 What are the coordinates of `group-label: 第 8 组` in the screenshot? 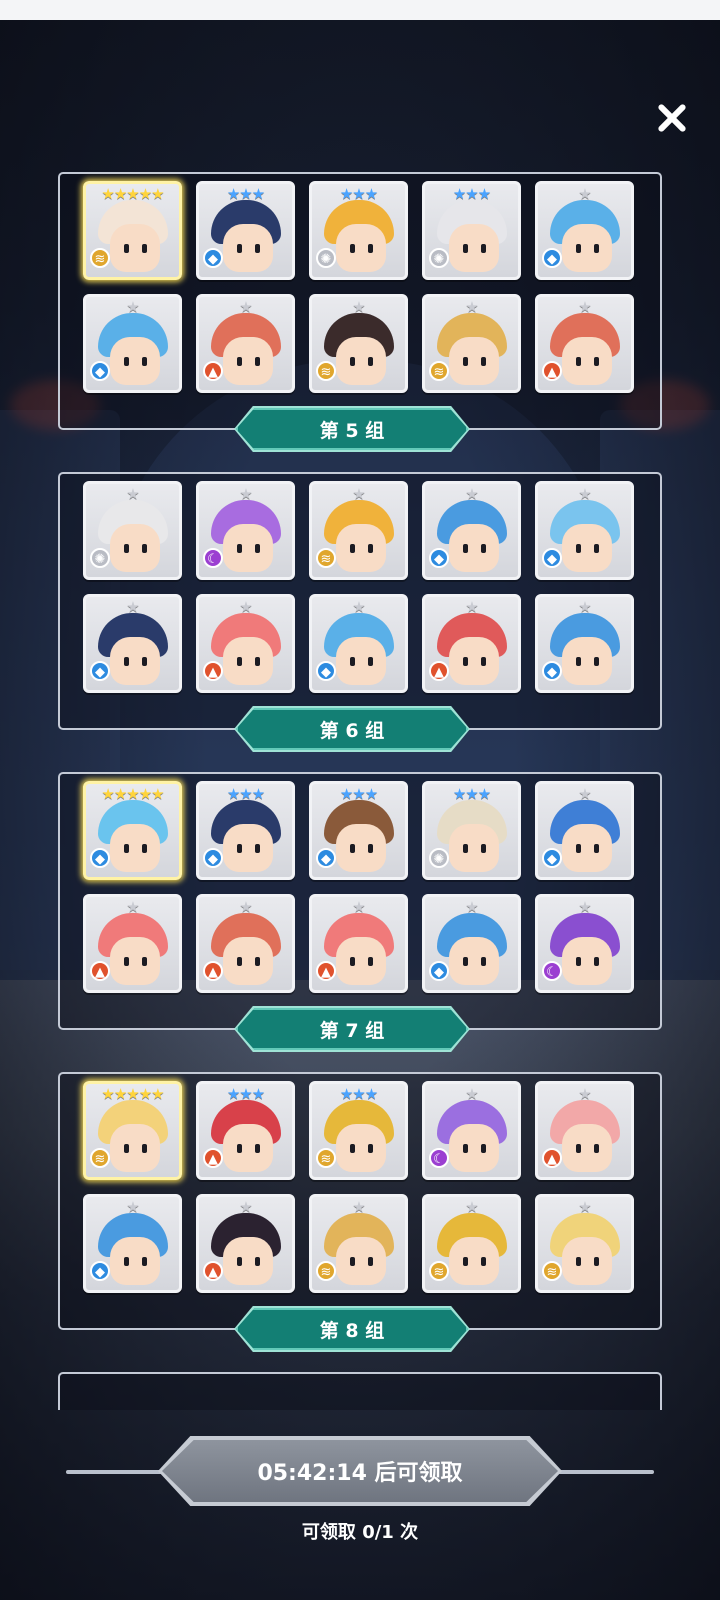 It's located at (352, 1330).